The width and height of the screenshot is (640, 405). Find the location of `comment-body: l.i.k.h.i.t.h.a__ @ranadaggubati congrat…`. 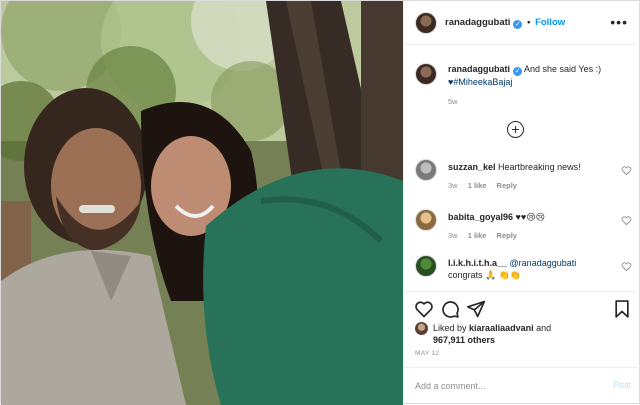

comment-body: l.i.k.h.i.t.h.a__ @ranadaggubati congrat… is located at coordinates (533, 269).